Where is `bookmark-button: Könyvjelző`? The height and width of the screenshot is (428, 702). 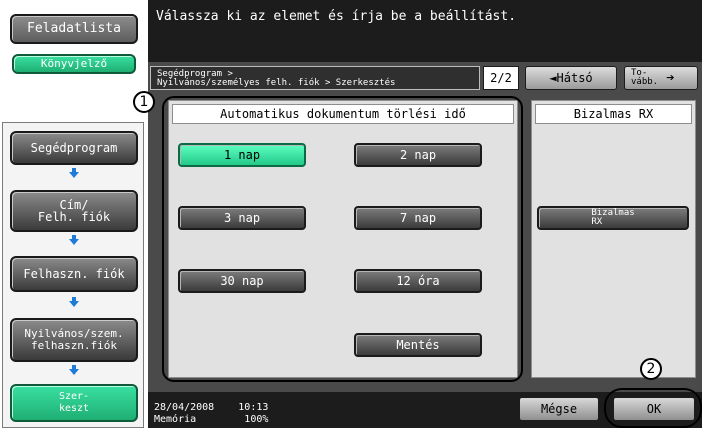 bookmark-button: Könyvjelző is located at coordinates (74, 64).